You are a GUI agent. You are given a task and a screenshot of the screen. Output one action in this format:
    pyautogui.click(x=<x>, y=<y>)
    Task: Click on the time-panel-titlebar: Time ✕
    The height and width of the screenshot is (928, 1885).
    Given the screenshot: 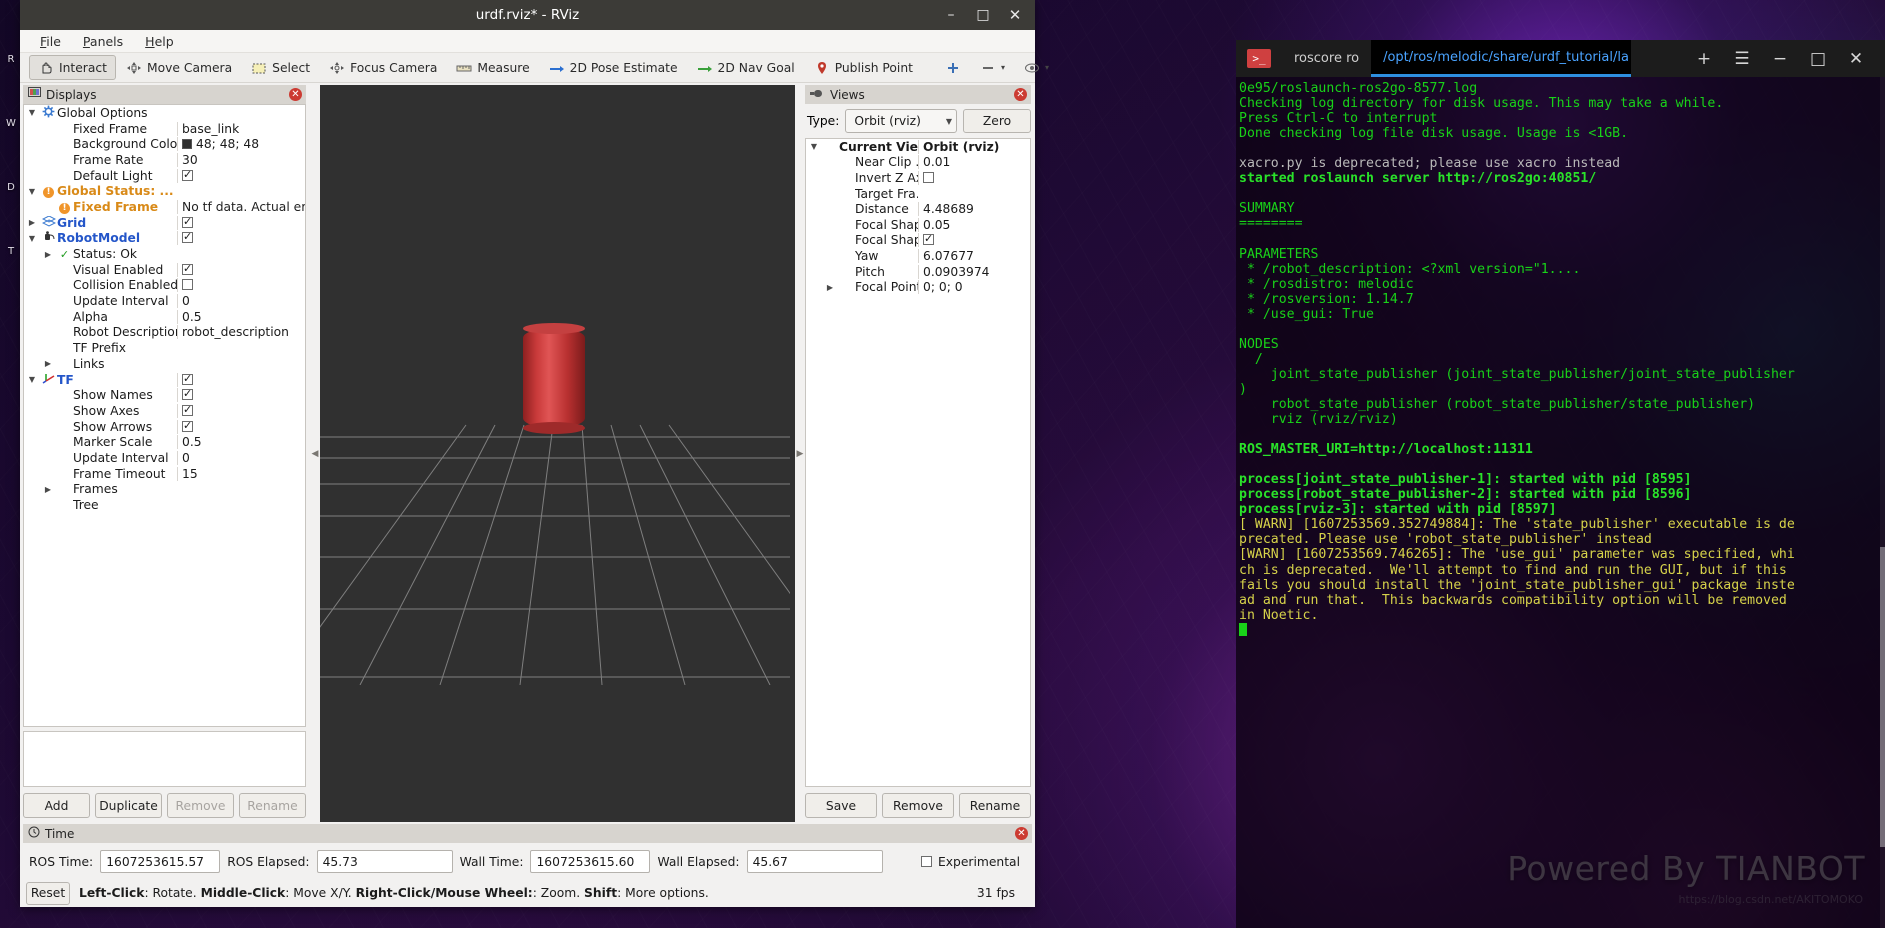 What is the action you would take?
    pyautogui.click(x=527, y=833)
    